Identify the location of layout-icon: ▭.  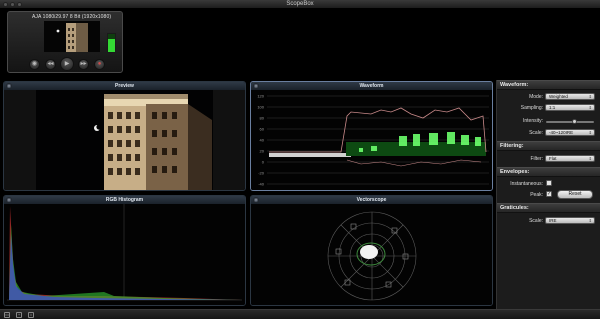
(7, 315).